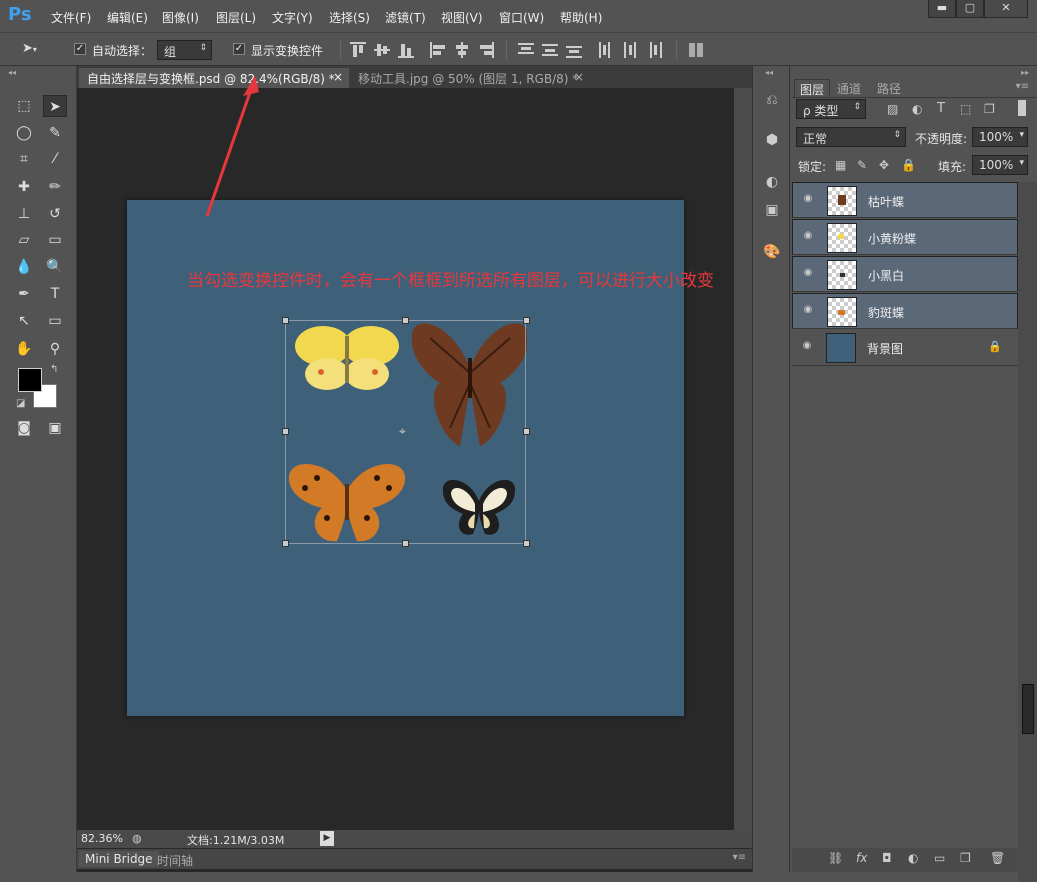  Describe the element at coordinates (772, 254) in the screenshot. I see `swatches-icon: 🎨` at that location.